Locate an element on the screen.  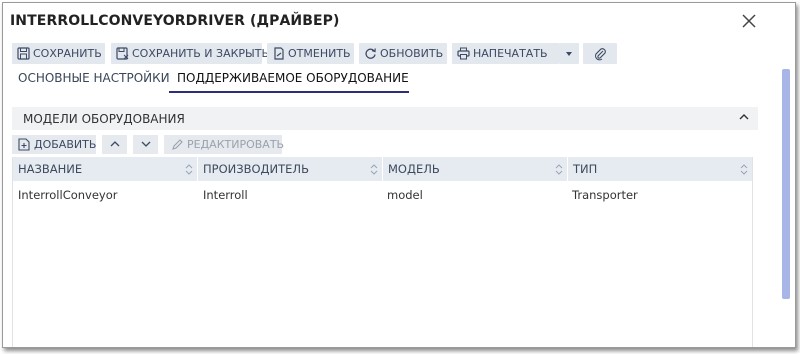
cell-name: InterrollConveyor is located at coordinates (68, 195).